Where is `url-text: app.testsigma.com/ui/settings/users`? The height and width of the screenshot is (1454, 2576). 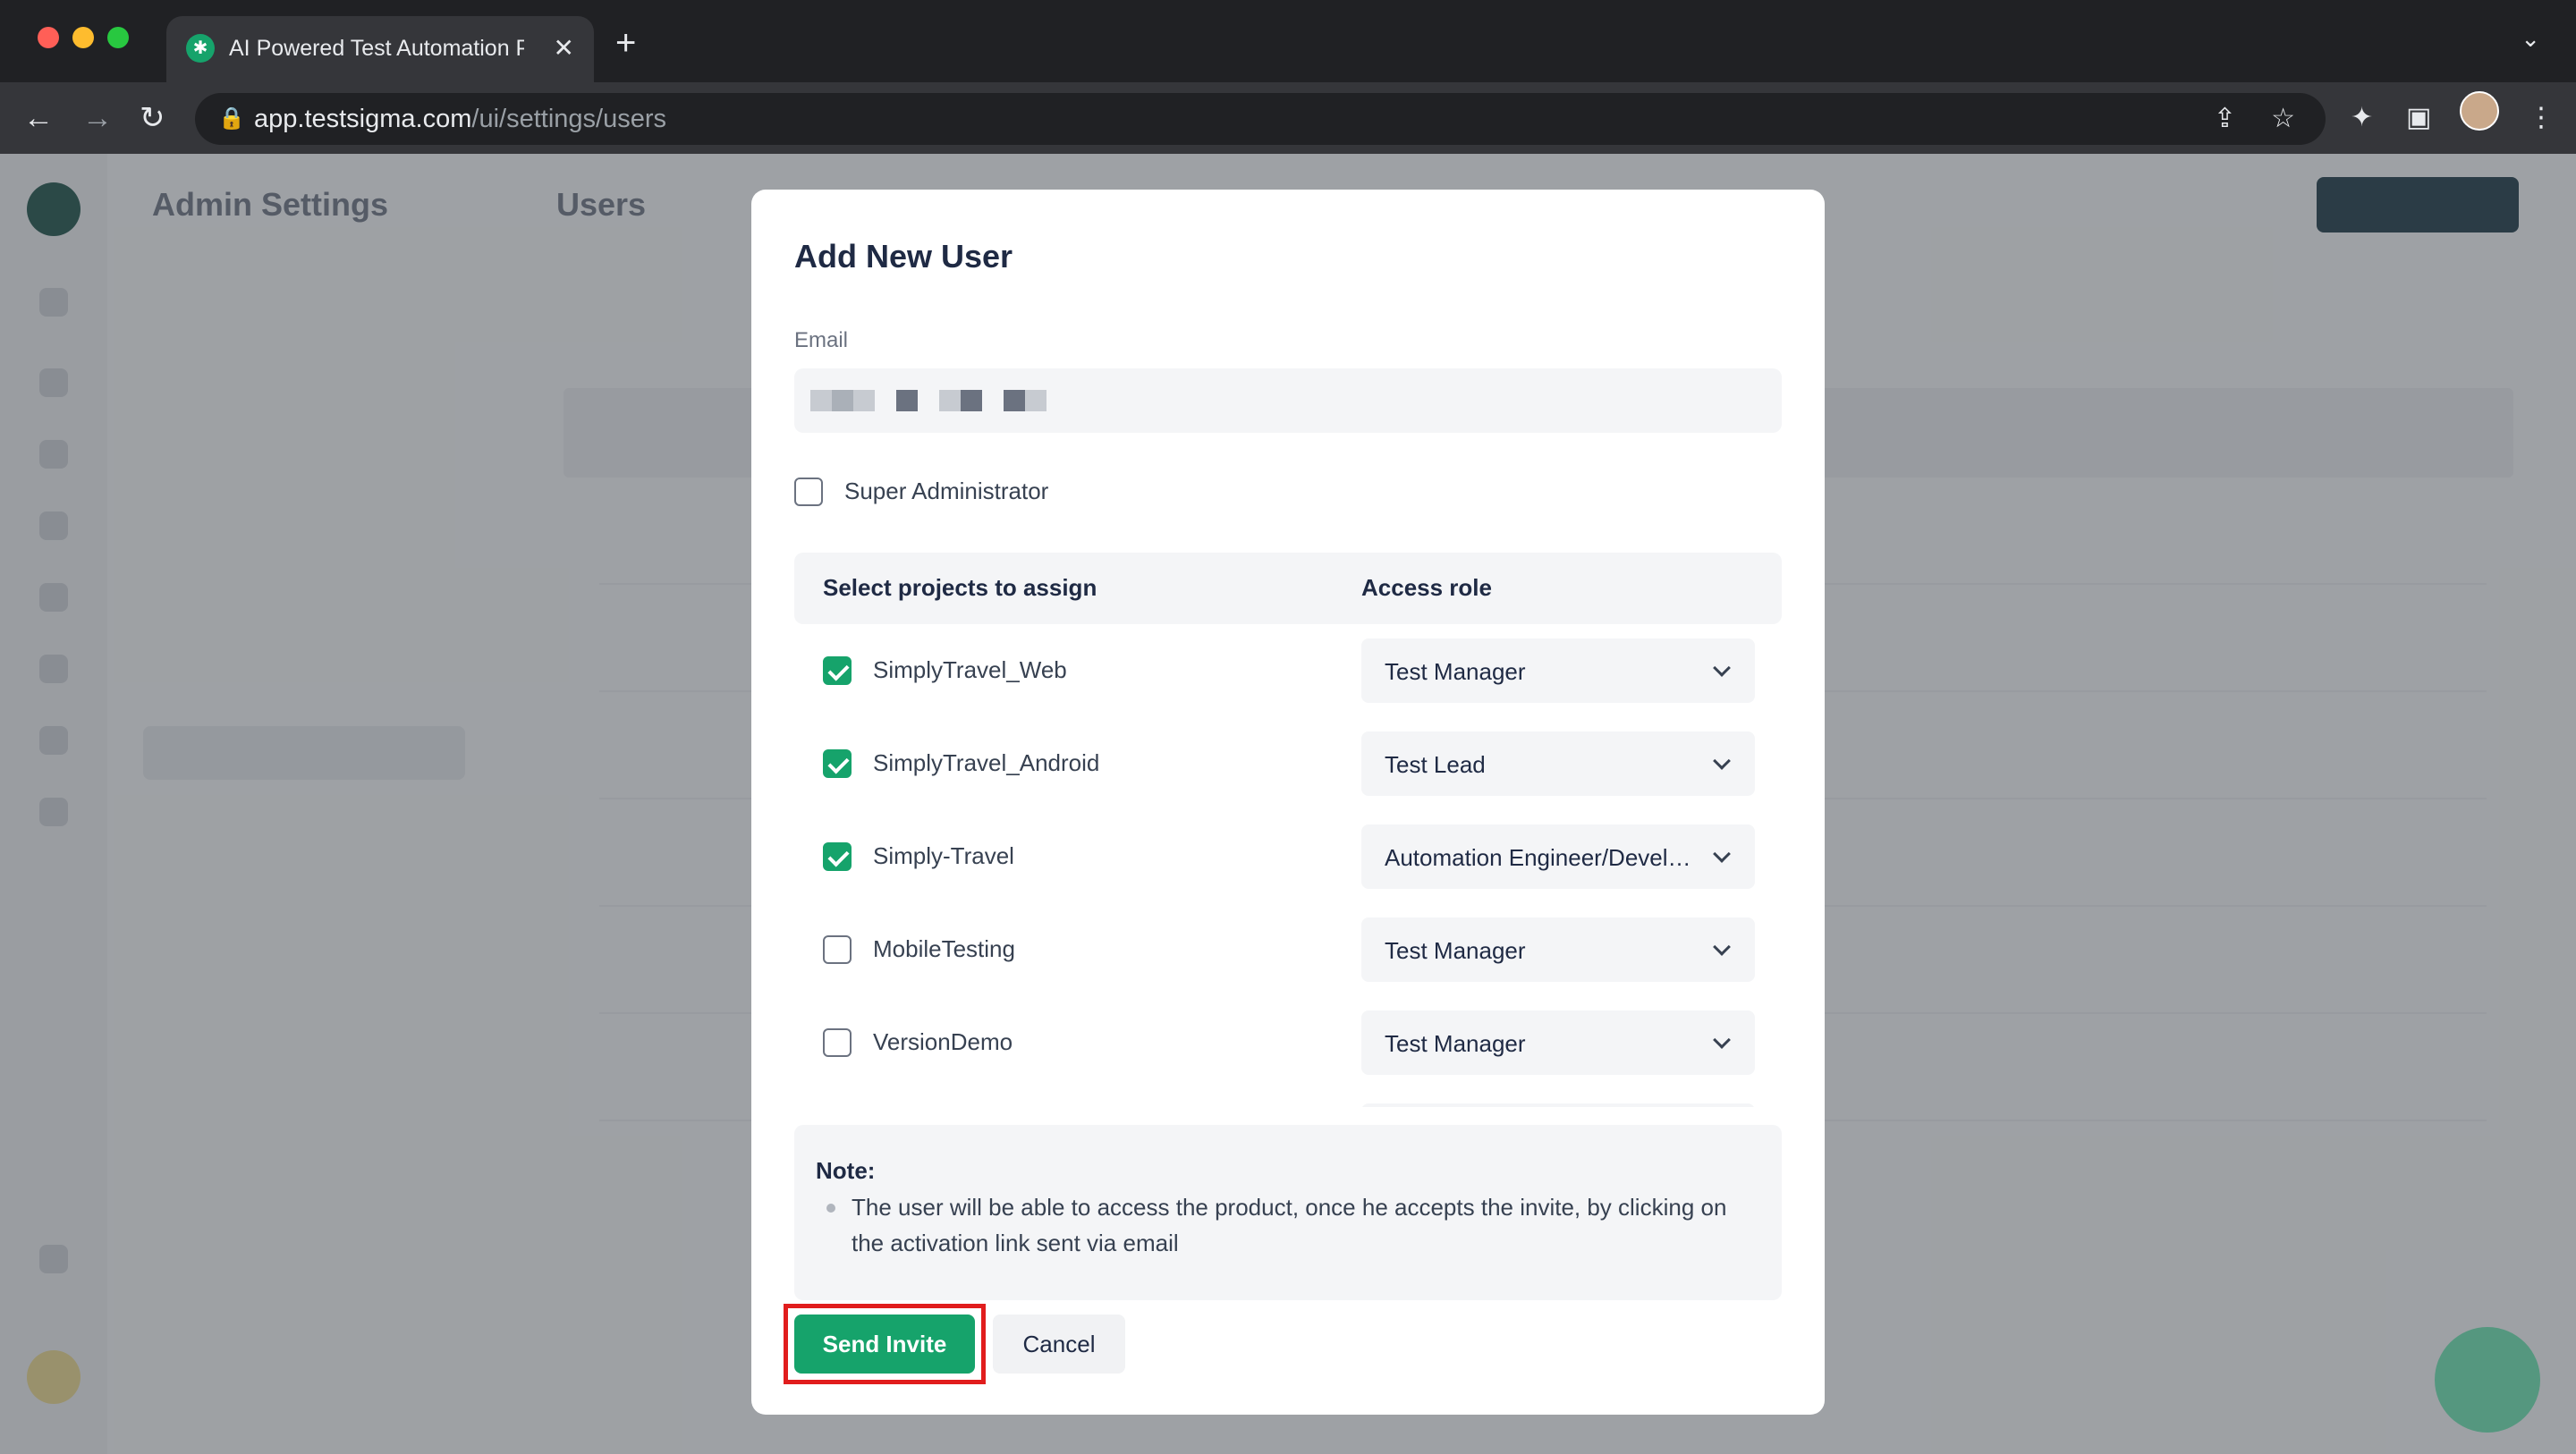
url-text: app.testsigma.com/ui/settings/users is located at coordinates (460, 119).